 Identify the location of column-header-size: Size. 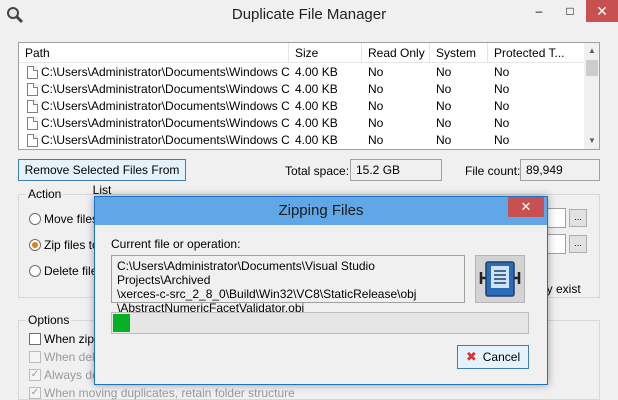
(325, 53).